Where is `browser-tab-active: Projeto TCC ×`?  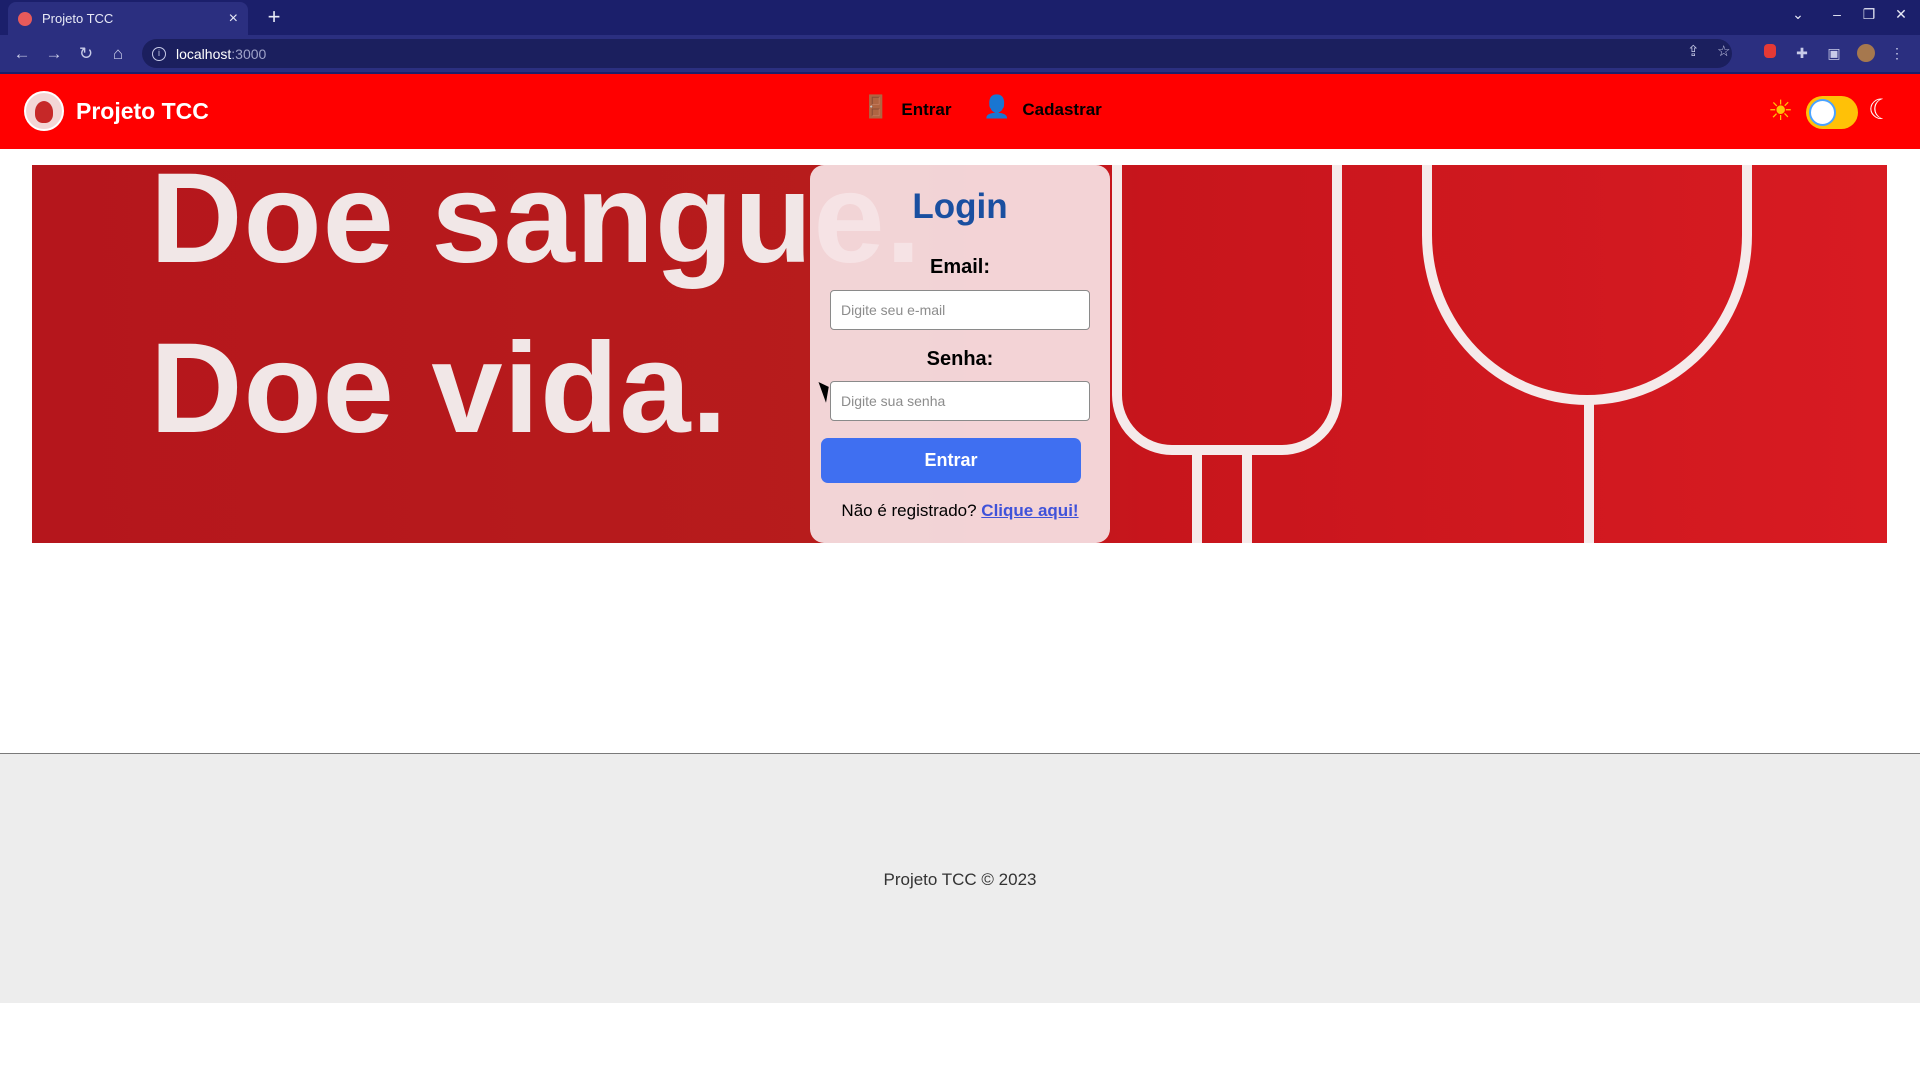 browser-tab-active: Projeto TCC × is located at coordinates (128, 18).